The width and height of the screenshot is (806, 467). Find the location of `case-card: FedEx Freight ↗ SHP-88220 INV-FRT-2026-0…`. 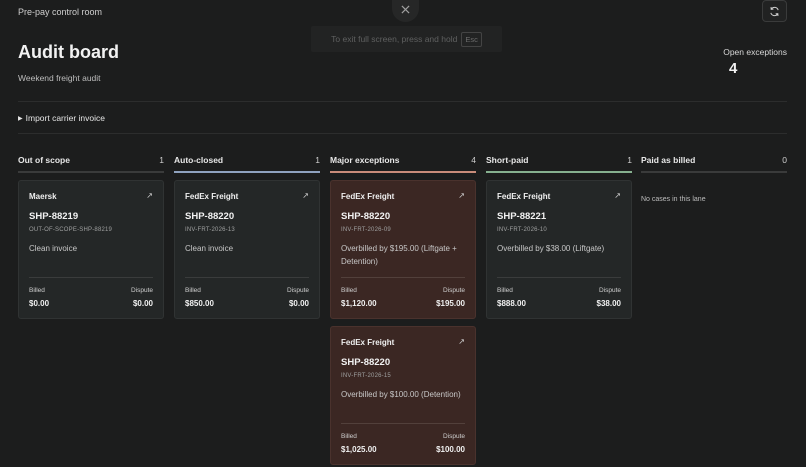

case-card: FedEx Freight ↗ SHP-88220 INV-FRT-2026-0… is located at coordinates (403, 249).